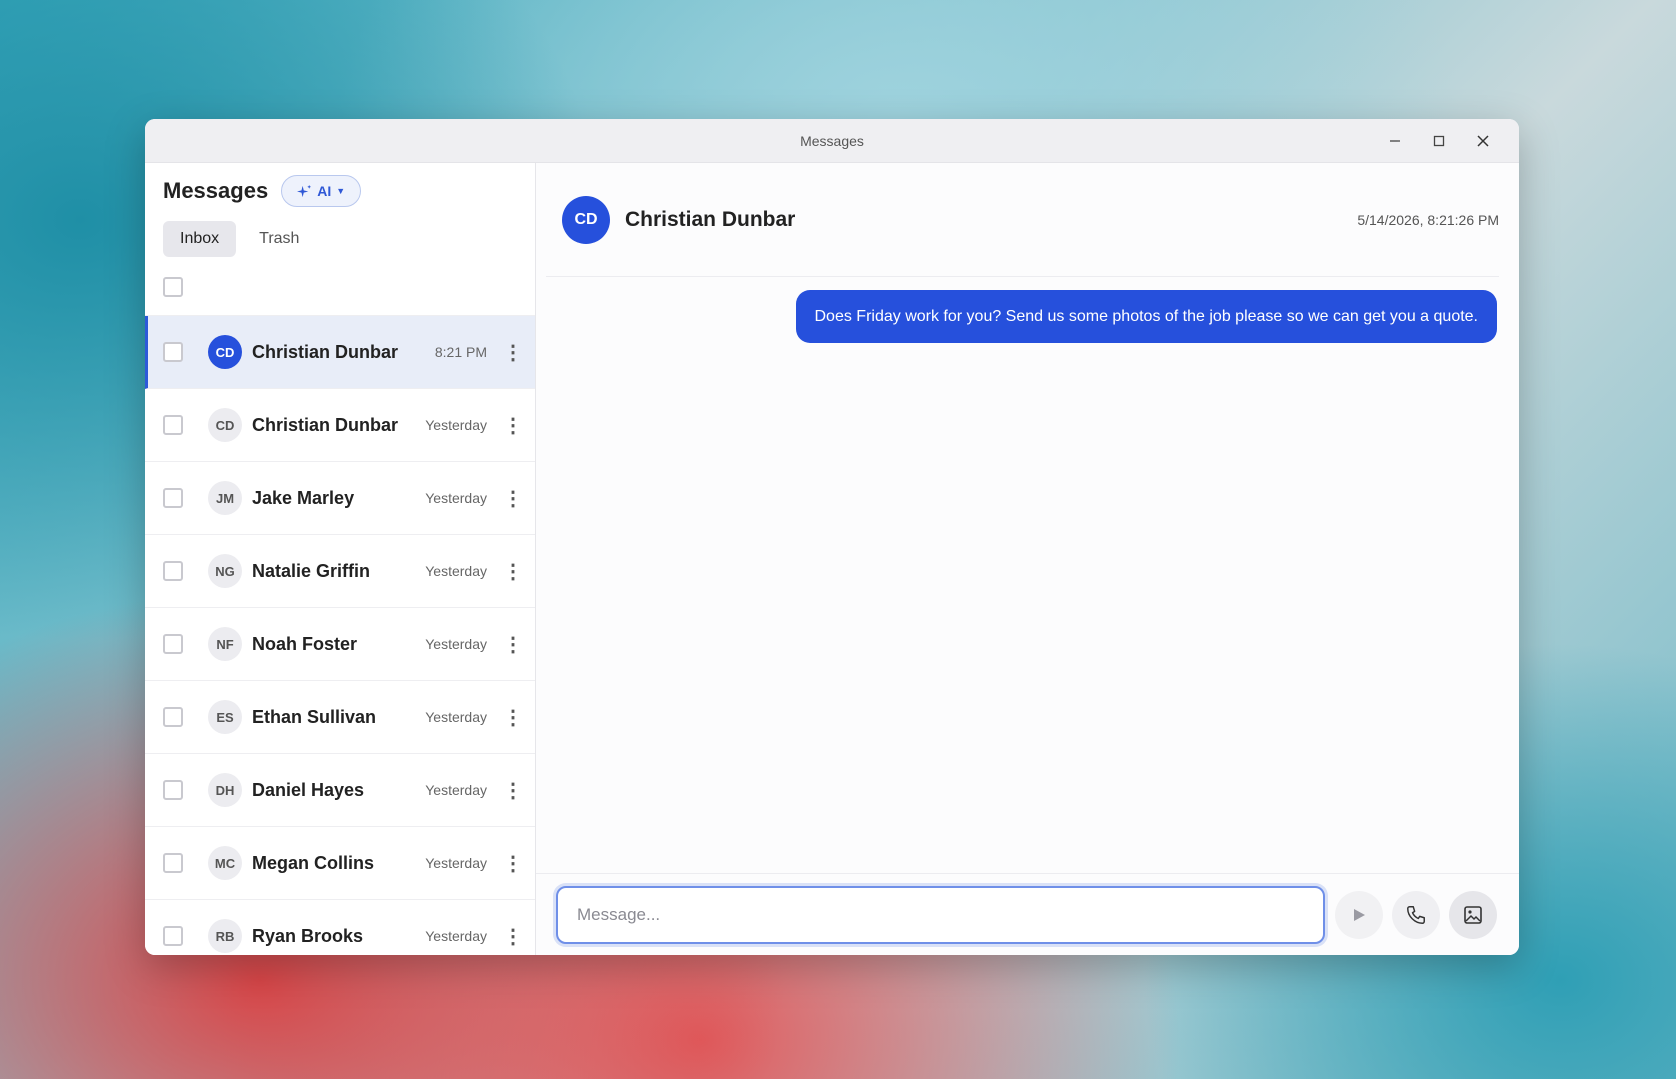 The image size is (1676, 1079). I want to click on avatar: NG, so click(225, 571).